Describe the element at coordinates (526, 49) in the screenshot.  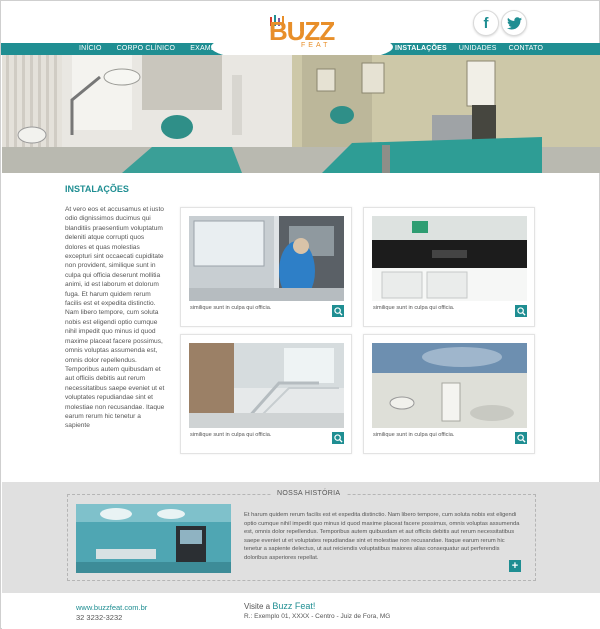
I see `nav-item-contato: CONTATO` at that location.